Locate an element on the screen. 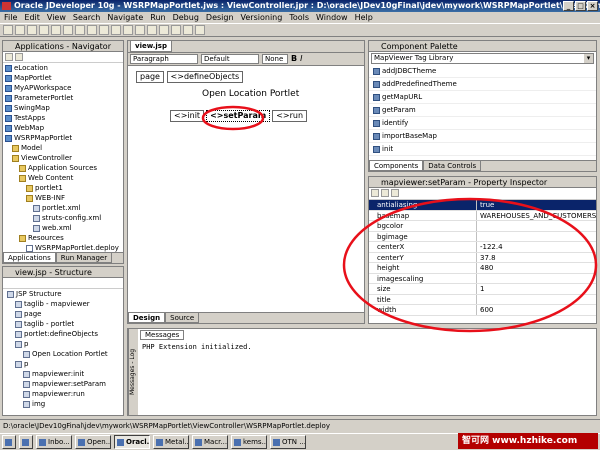 The image size is (600, 450). italic-button: I is located at coordinates (301, 59).